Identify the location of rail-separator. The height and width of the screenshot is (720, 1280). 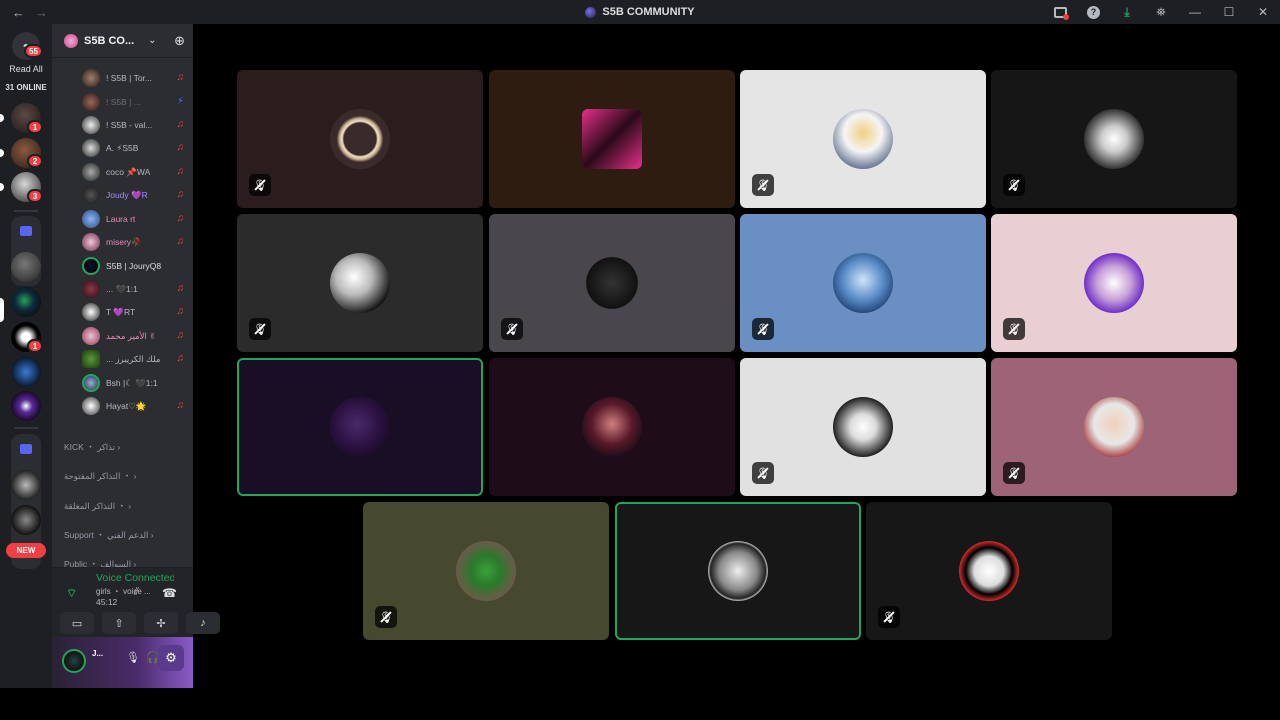
(26, 428).